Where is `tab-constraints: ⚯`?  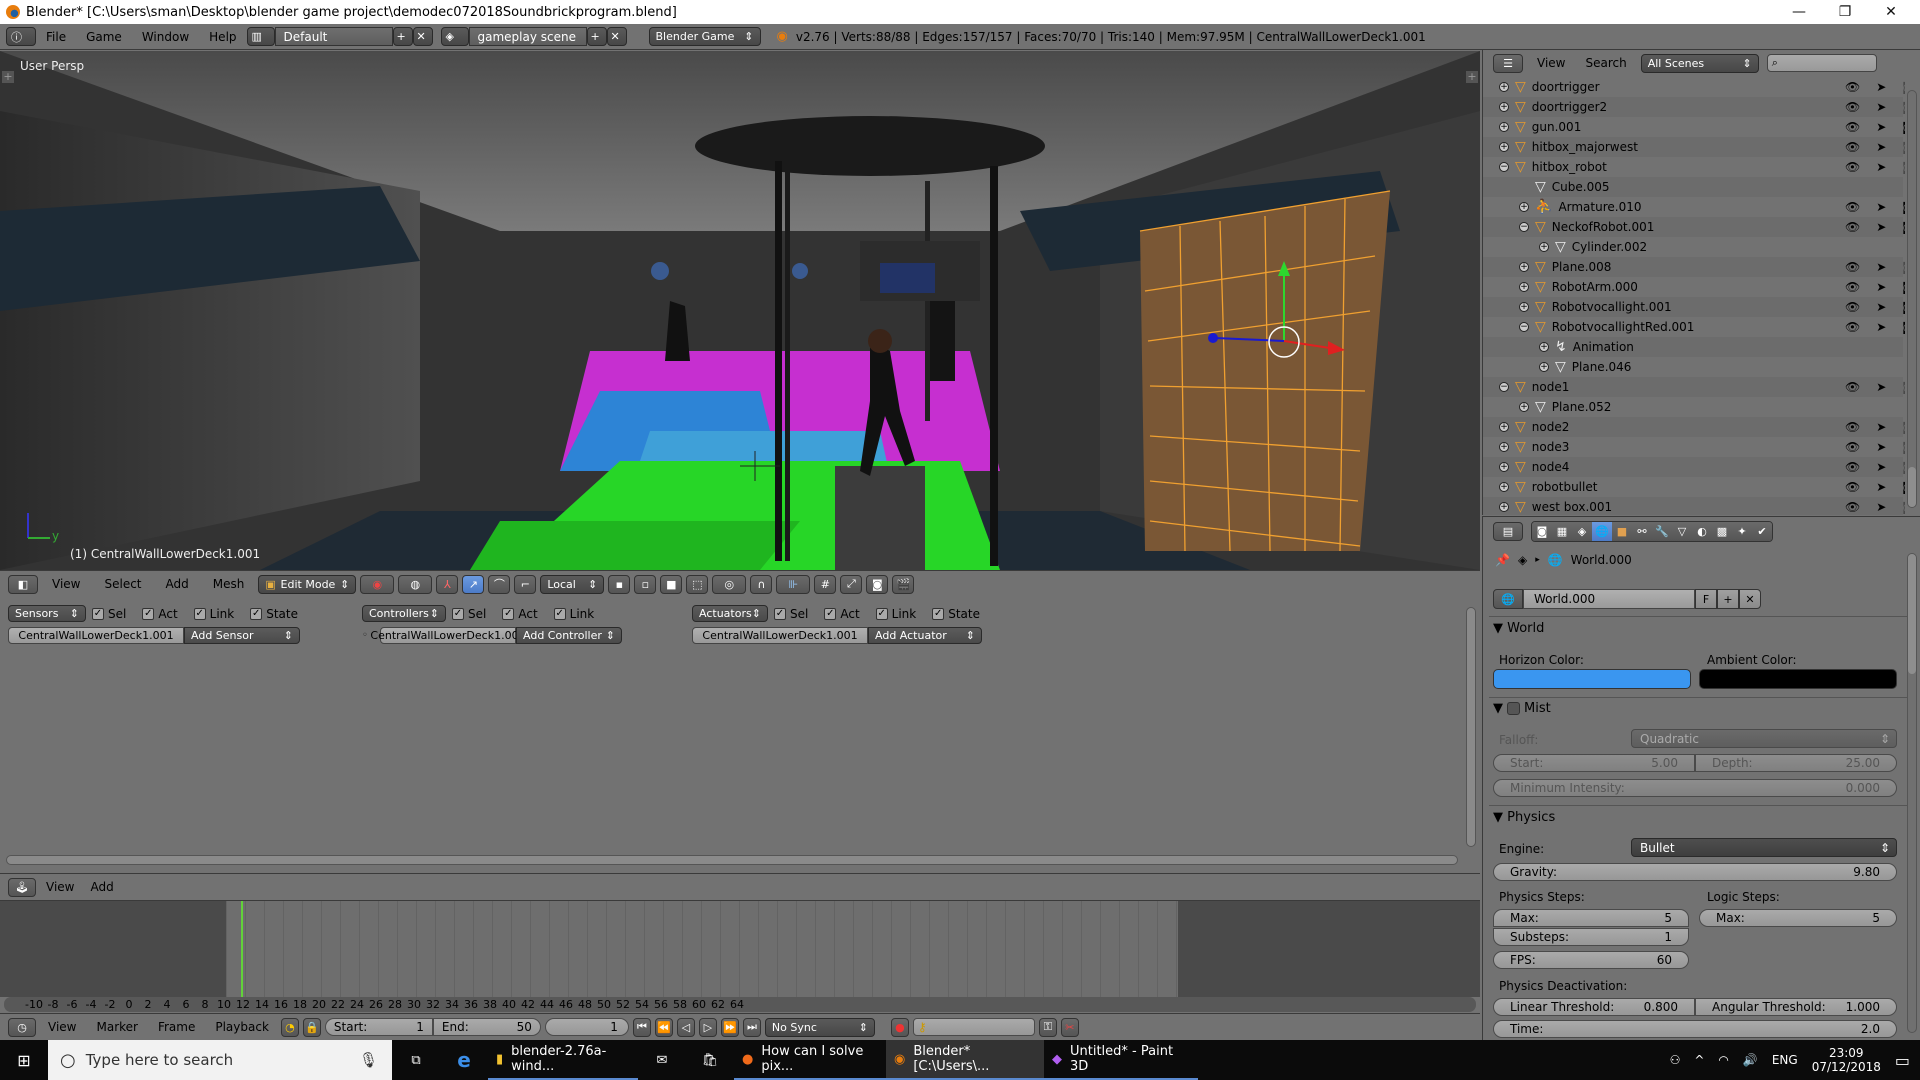
tab-constraints: ⚯ is located at coordinates (1642, 531).